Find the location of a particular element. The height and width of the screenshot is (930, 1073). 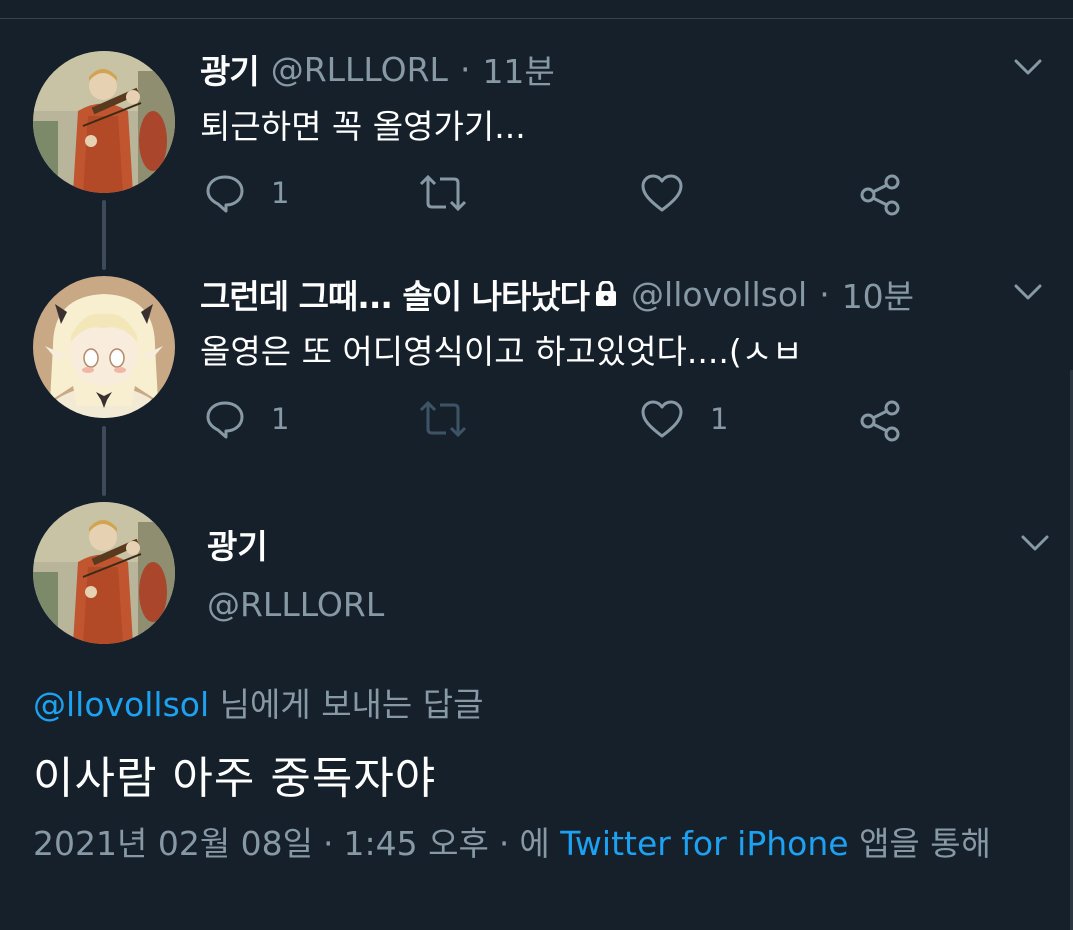

lock-icon is located at coordinates (606, 293).